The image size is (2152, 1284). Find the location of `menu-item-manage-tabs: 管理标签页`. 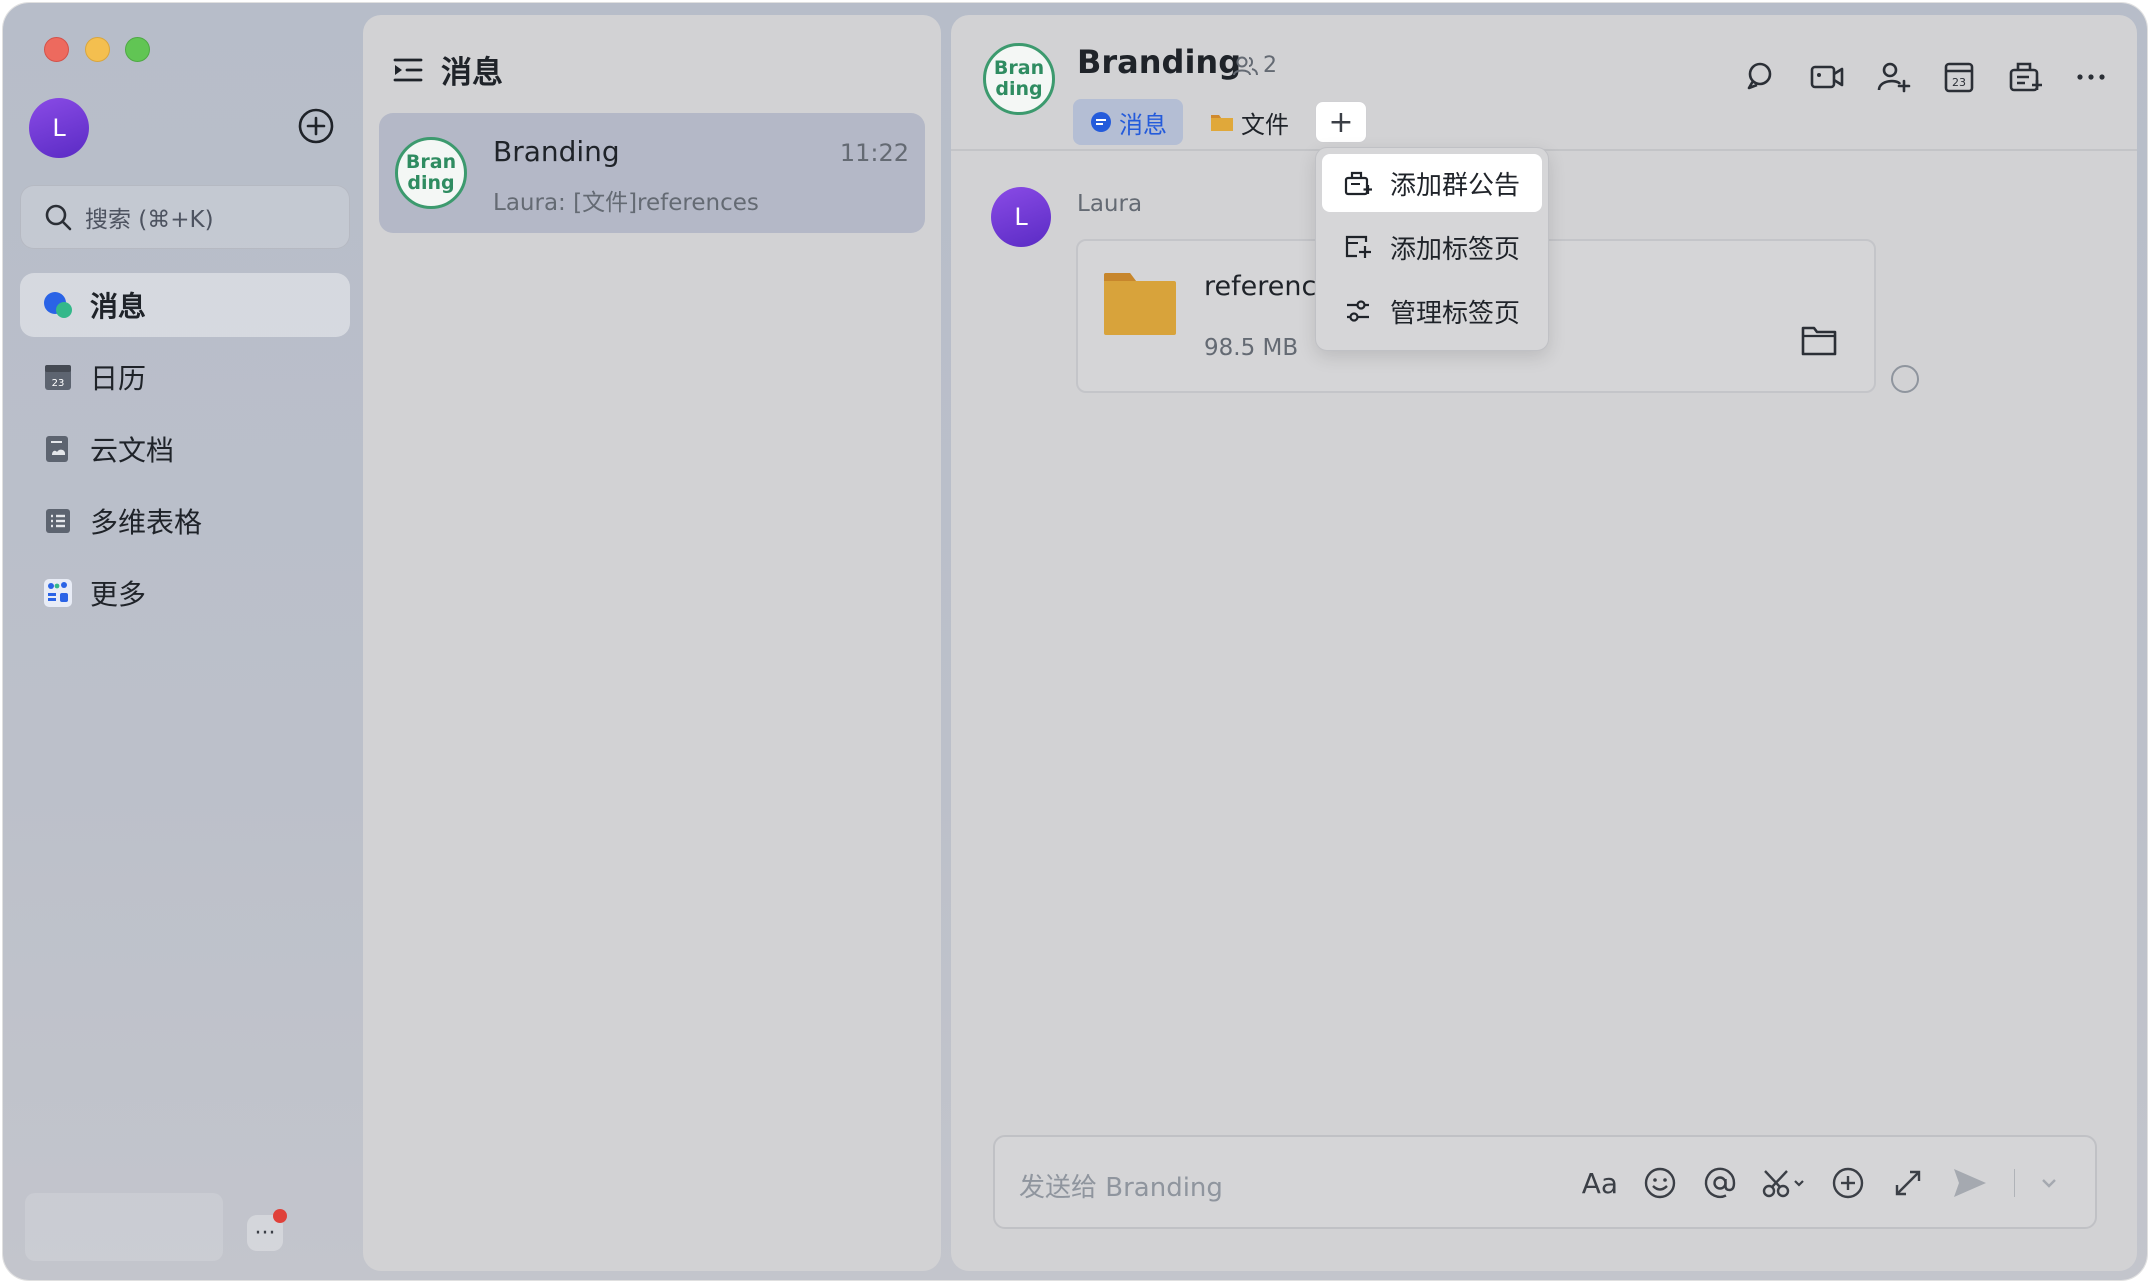

menu-item-manage-tabs: 管理标签页 is located at coordinates (1432, 311).